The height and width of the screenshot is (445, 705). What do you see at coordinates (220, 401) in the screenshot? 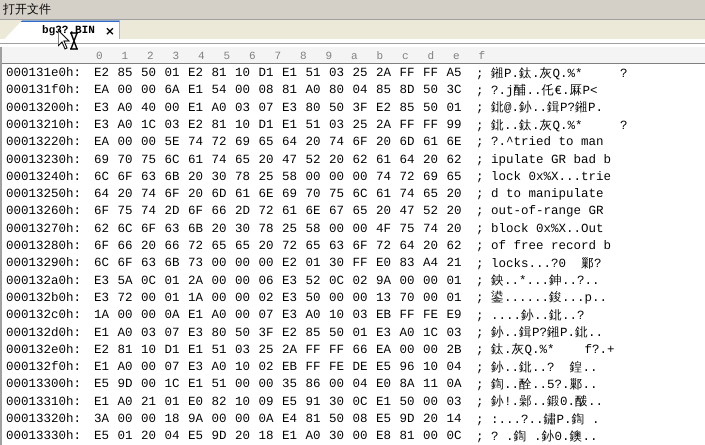
I see `hex-byte: 82` at bounding box center [220, 401].